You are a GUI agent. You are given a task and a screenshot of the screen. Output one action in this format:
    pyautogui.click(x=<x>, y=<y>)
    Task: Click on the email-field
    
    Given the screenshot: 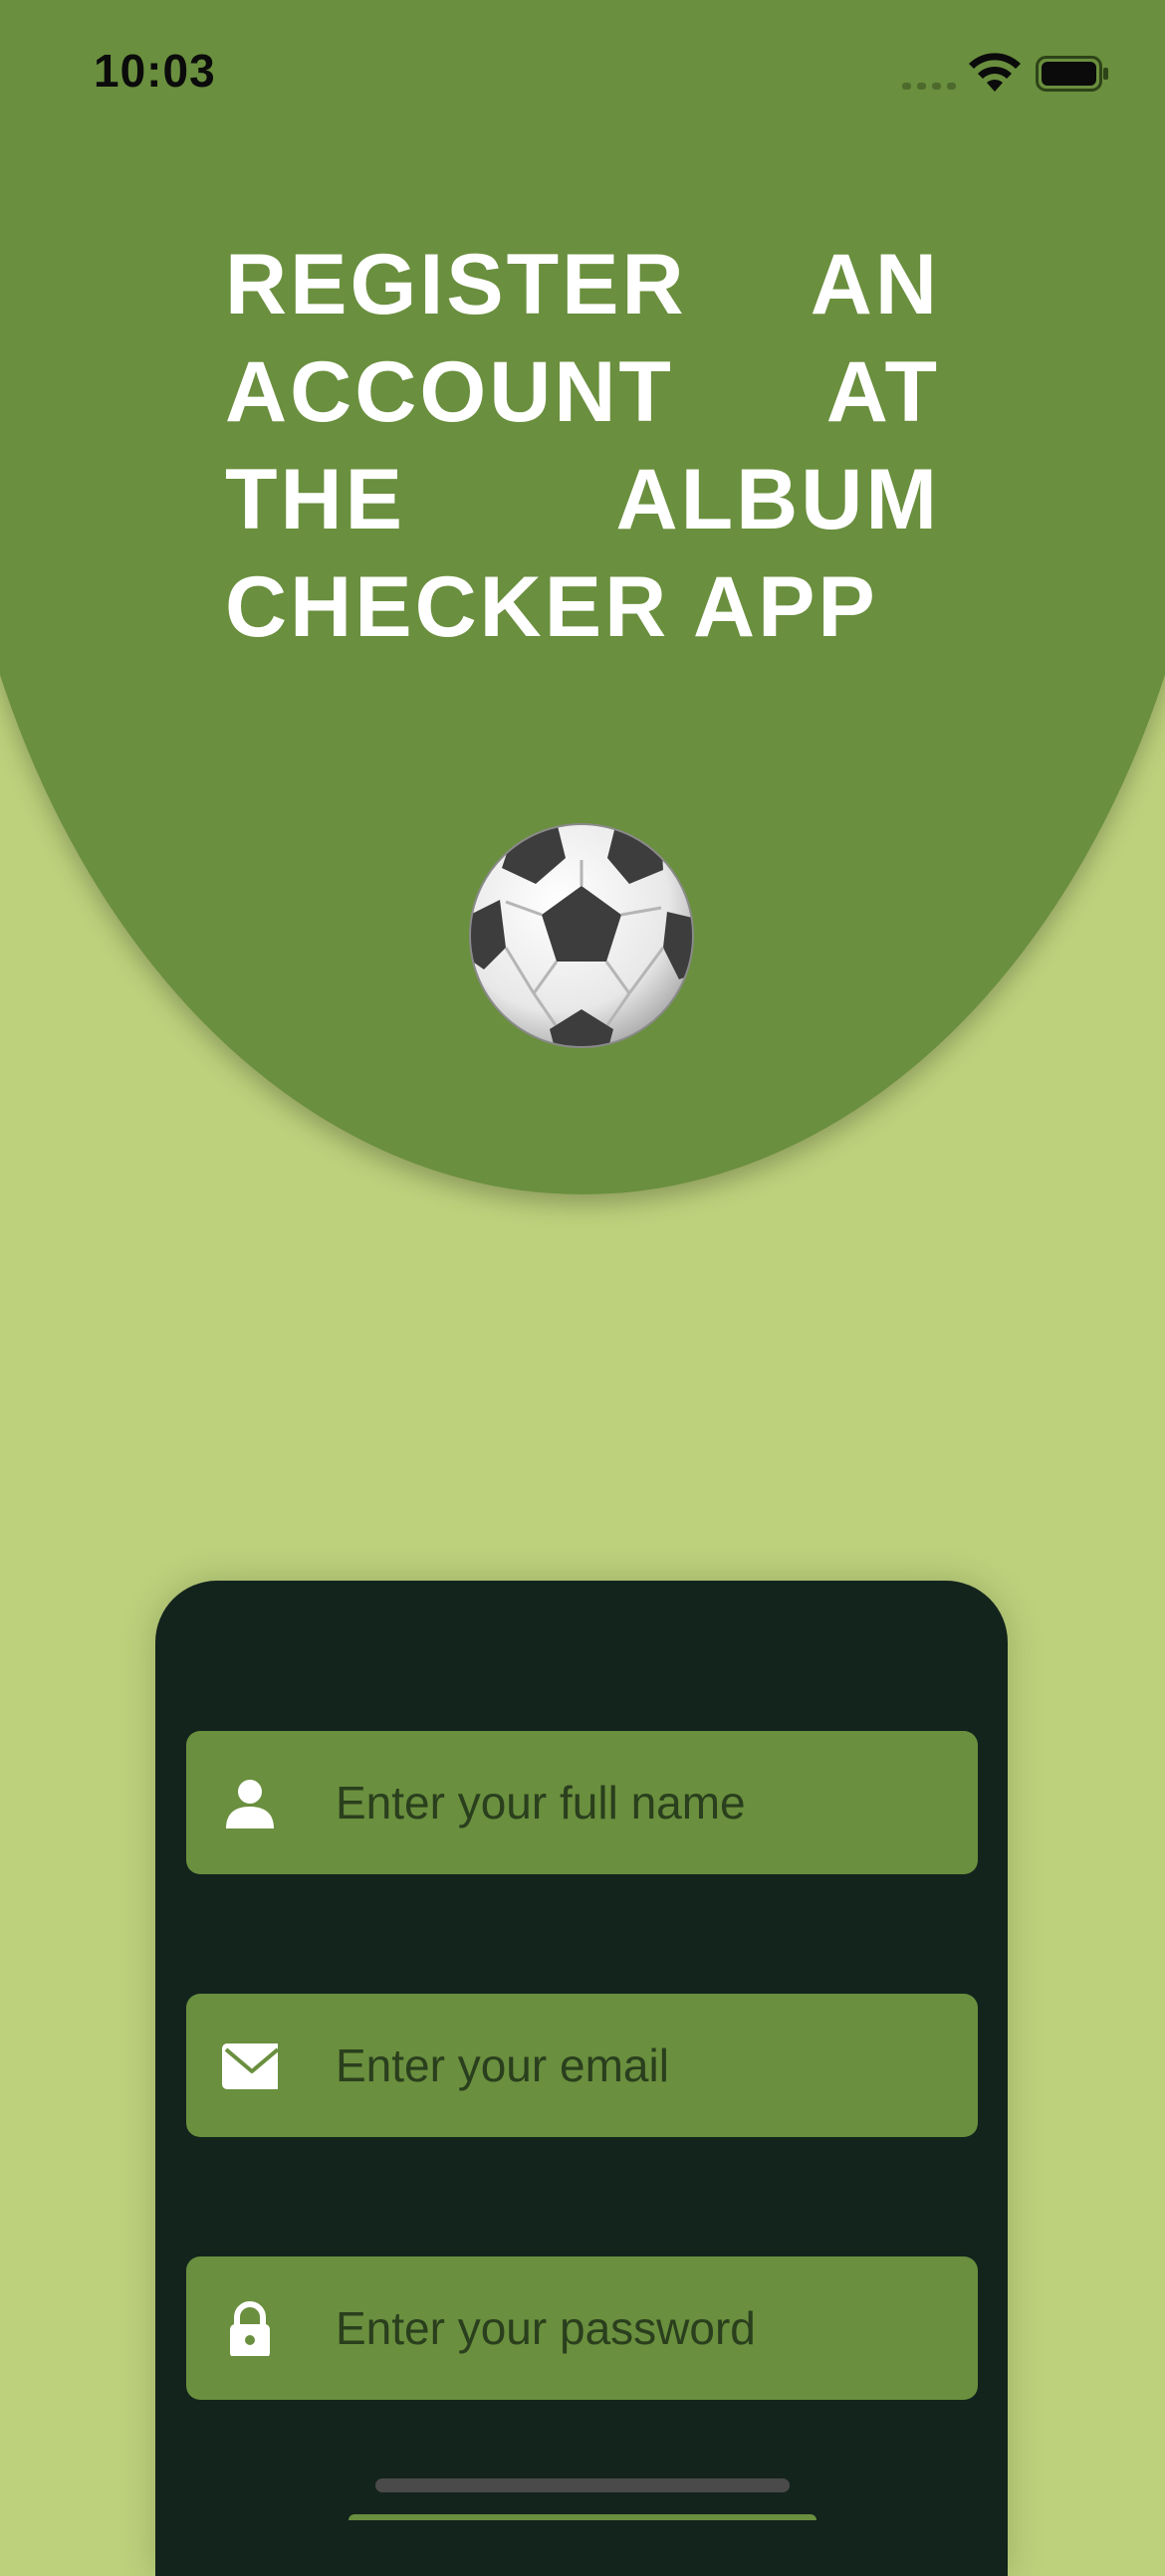 What is the action you would take?
    pyautogui.click(x=582, y=2065)
    